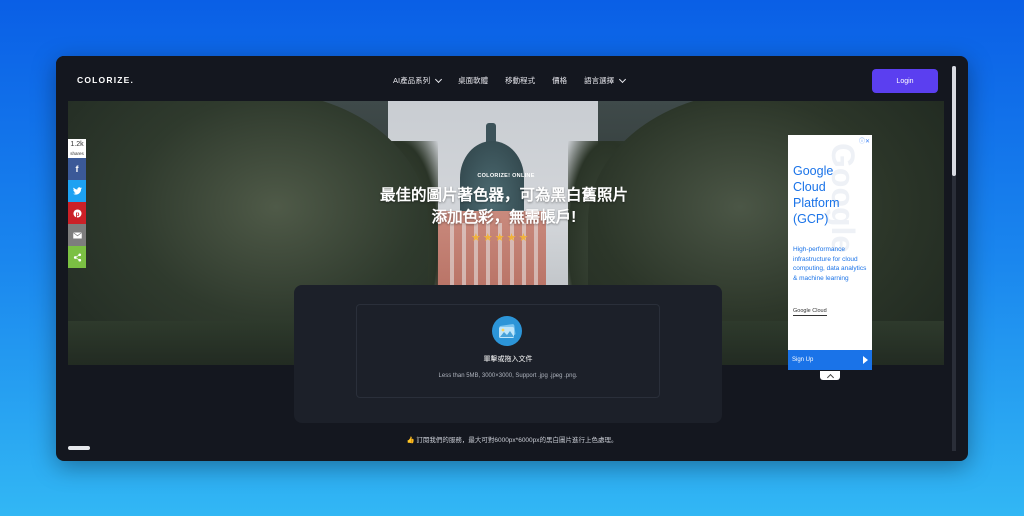  I want to click on top-navbar: COLORIZE. AI產品系列 桌面軟體 移動程式 價格 語言選擇 Login, so click(506, 78).